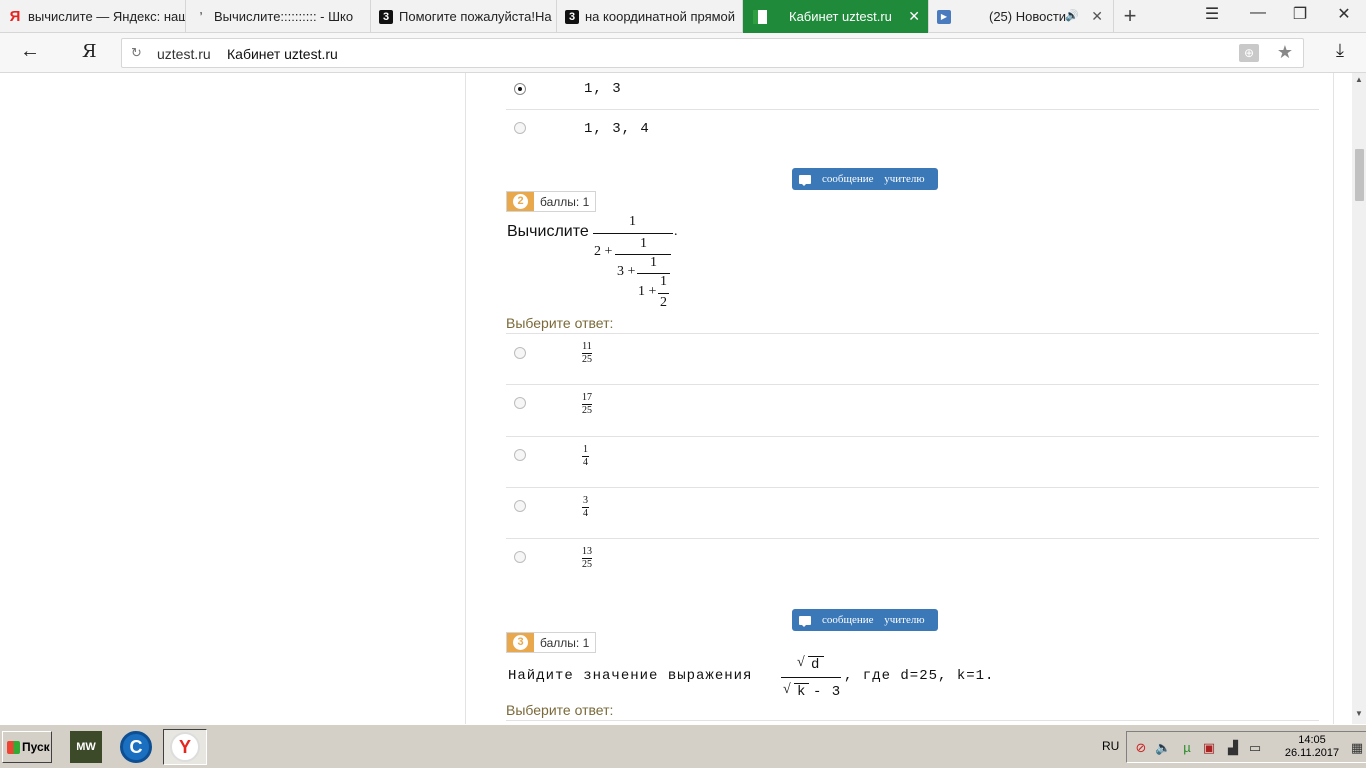  I want to click on ccleaner-icon: C, so click(136, 747).